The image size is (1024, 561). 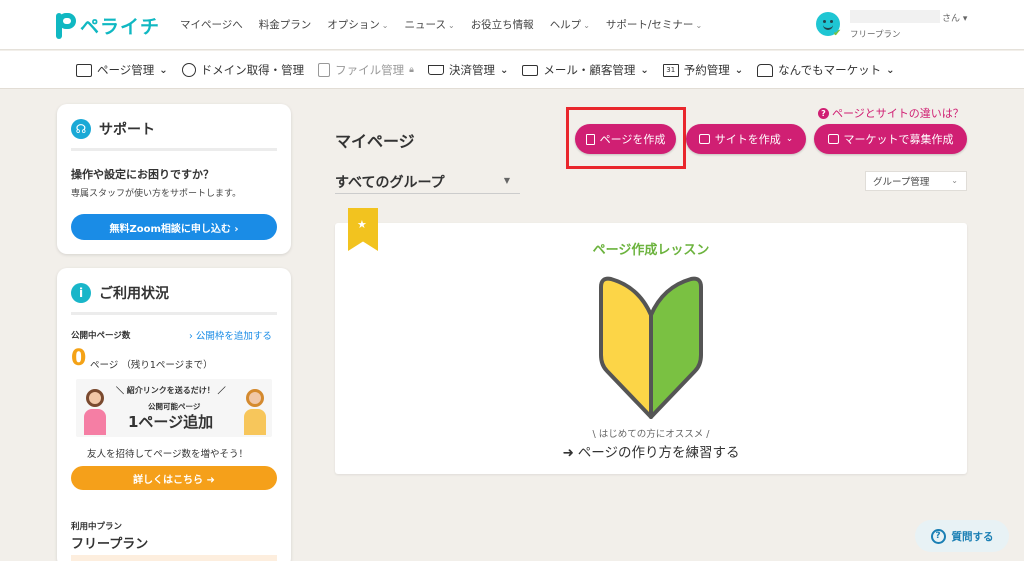 I want to click on logo-mark-icon, so click(x=66, y=25).